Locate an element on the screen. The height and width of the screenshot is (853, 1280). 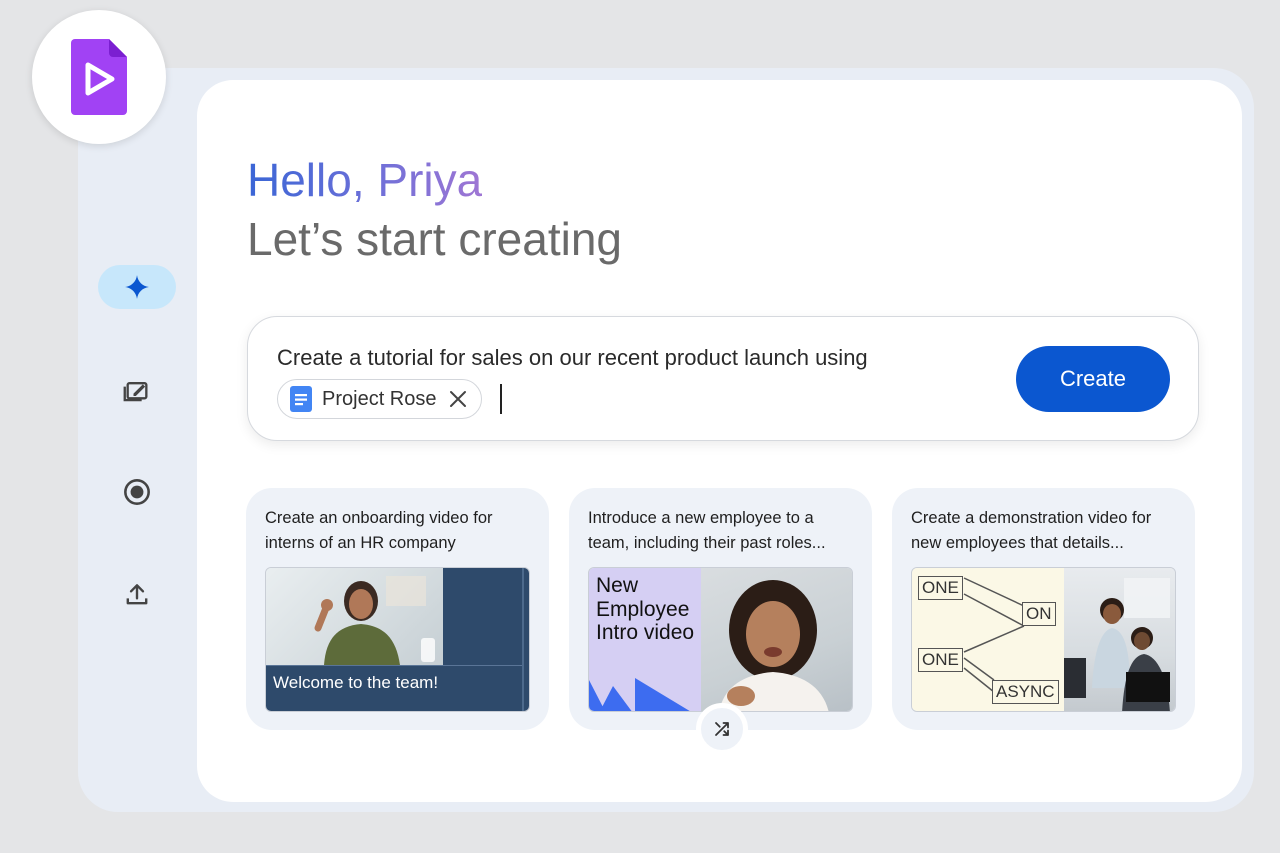
suggestion-thumbnail: New Employee Intro video is located at coordinates (720, 639).